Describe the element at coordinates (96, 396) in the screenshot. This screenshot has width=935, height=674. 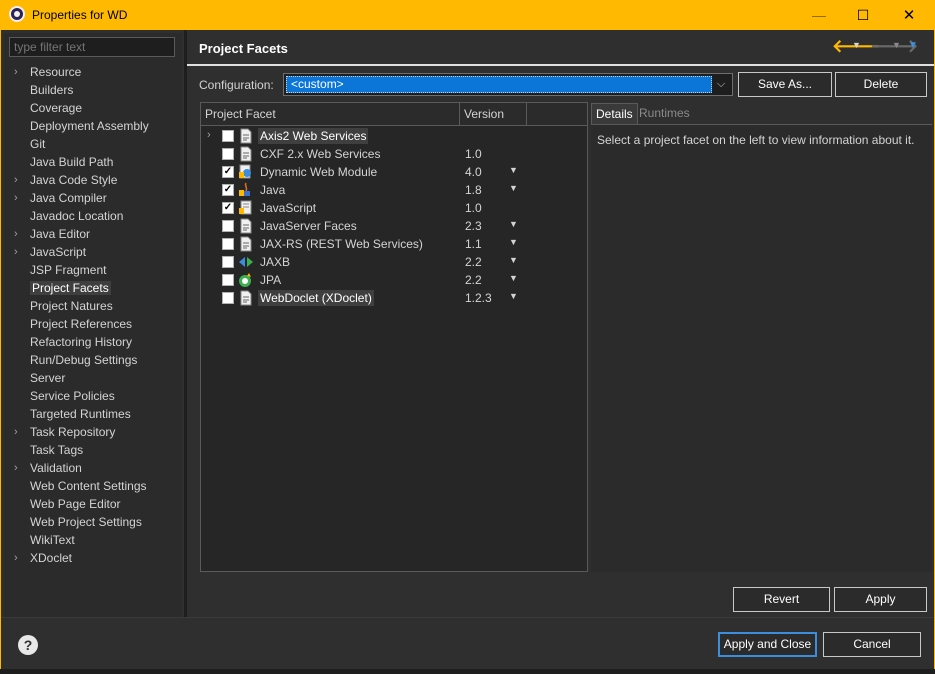
I see `nav-item: Service Policies` at that location.